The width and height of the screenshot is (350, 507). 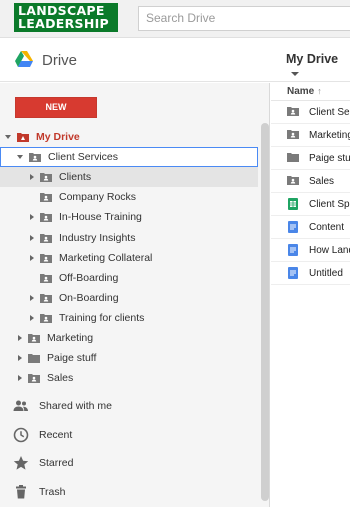 What do you see at coordinates (129, 378) in the screenshot?
I see `tree-item-sales: Sales` at bounding box center [129, 378].